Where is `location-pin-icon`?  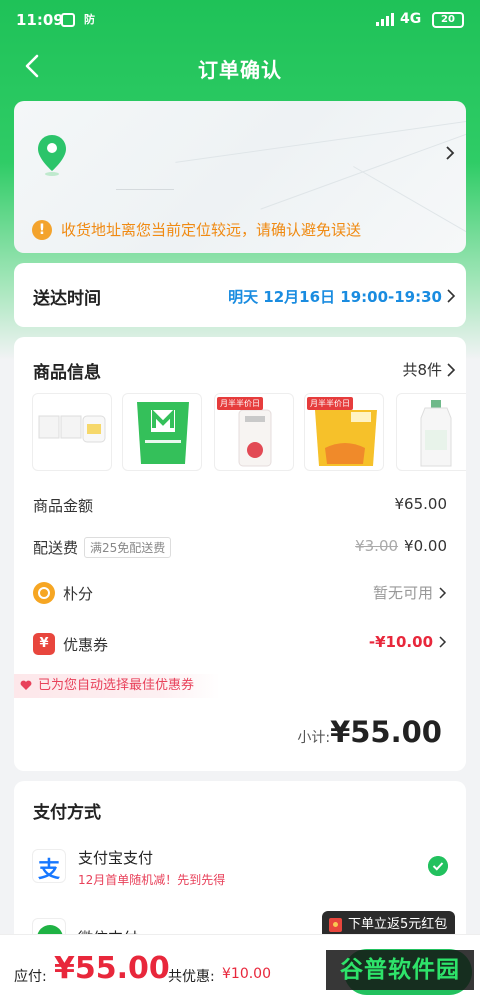 location-pin-icon is located at coordinates (52, 155).